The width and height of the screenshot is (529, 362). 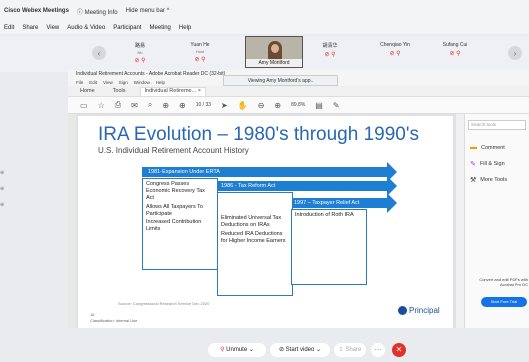 I want to click on tool-comment: ▬ Comment, so click(x=487, y=147).